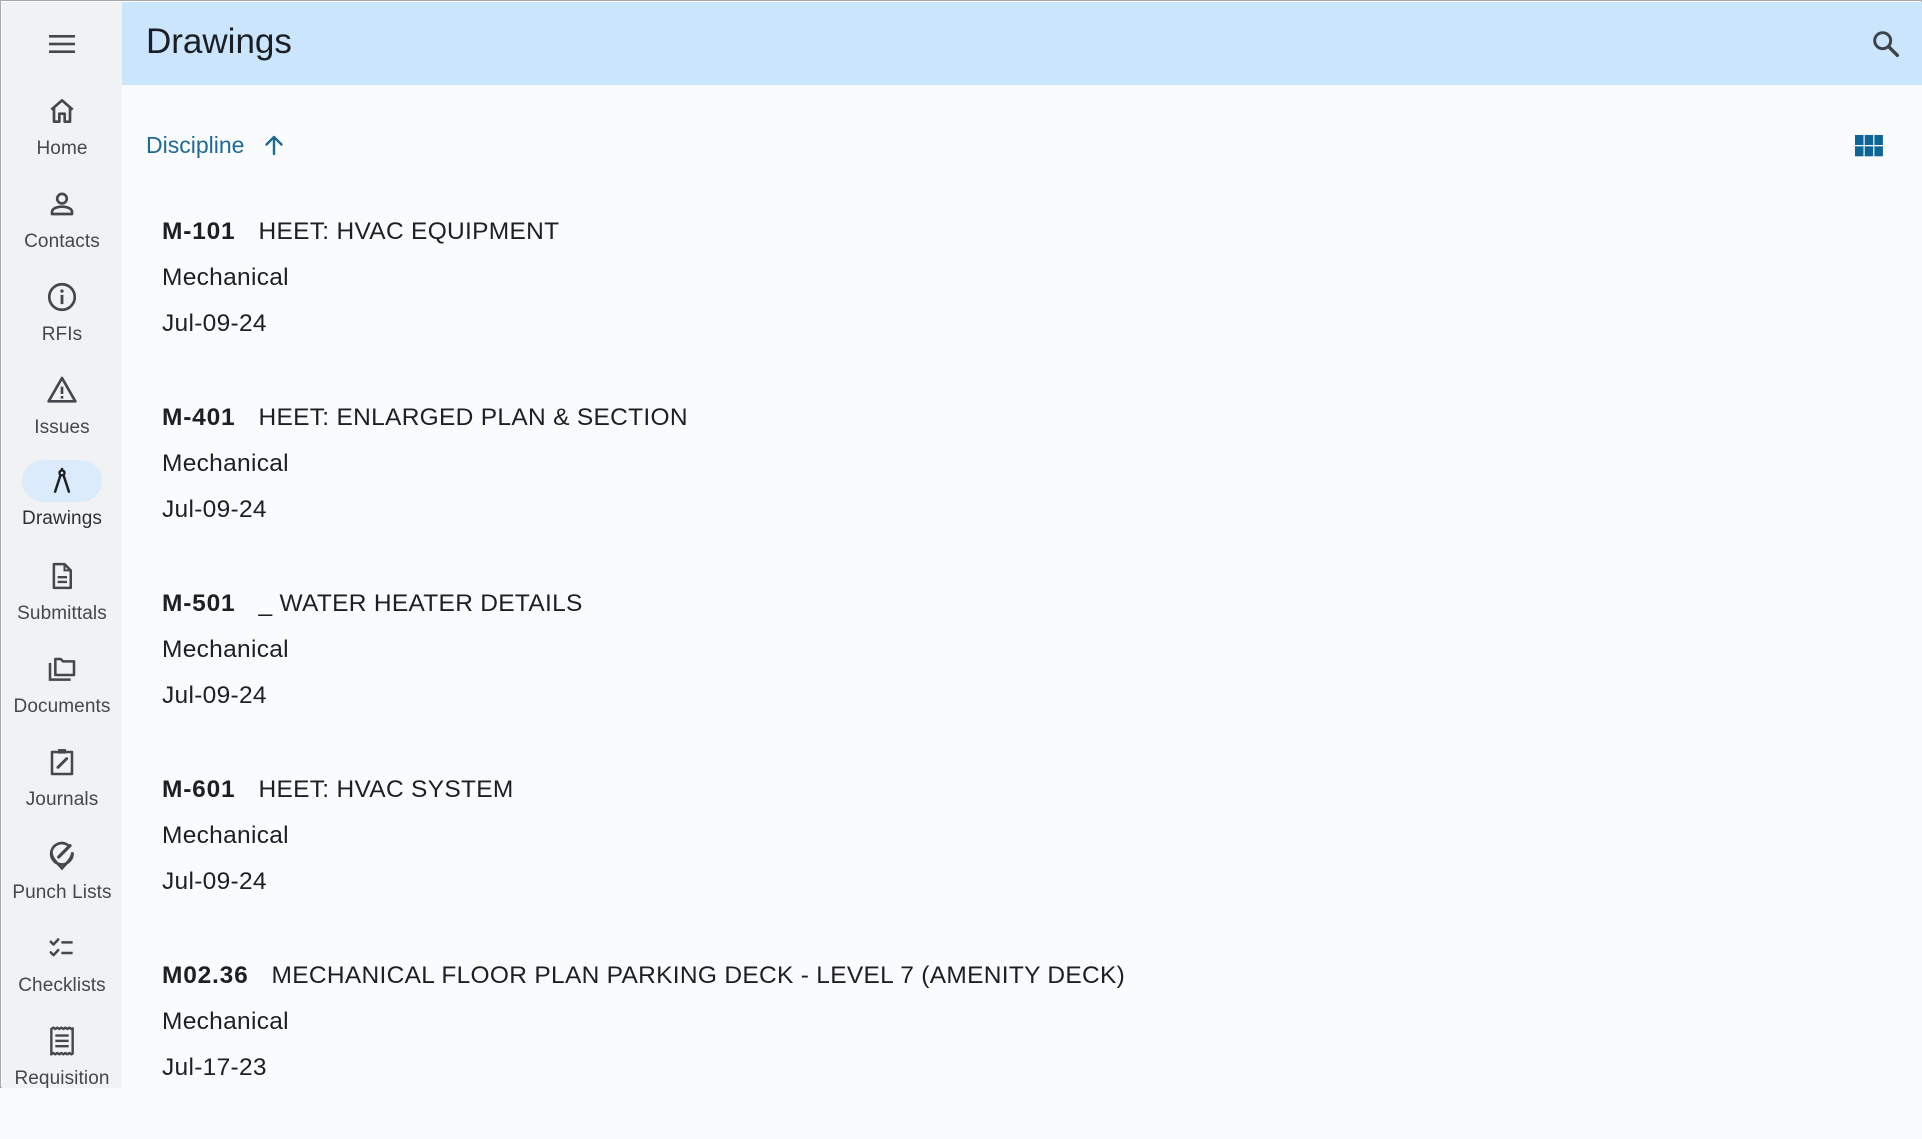 The height and width of the screenshot is (1139, 1922). I want to click on document-icon, so click(62, 576).